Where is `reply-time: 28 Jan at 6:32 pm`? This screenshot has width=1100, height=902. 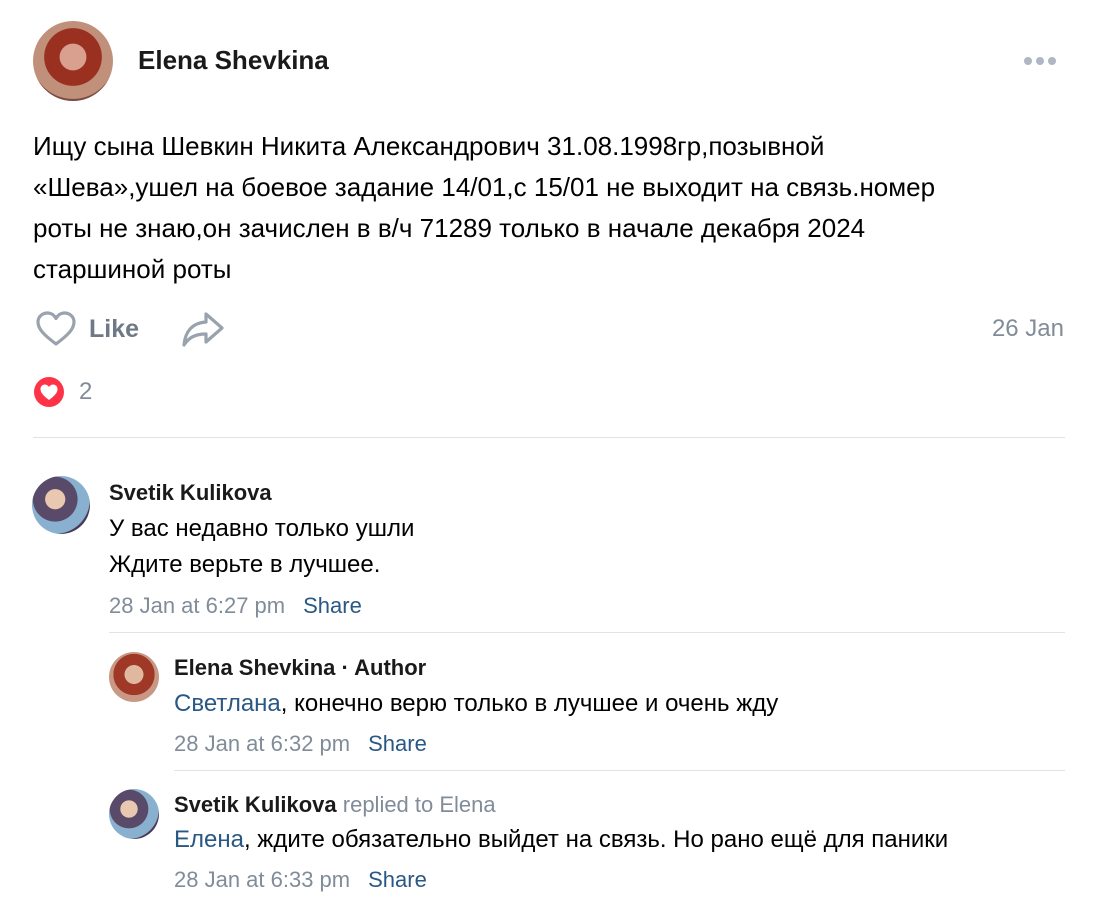 reply-time: 28 Jan at 6:32 pm is located at coordinates (262, 744).